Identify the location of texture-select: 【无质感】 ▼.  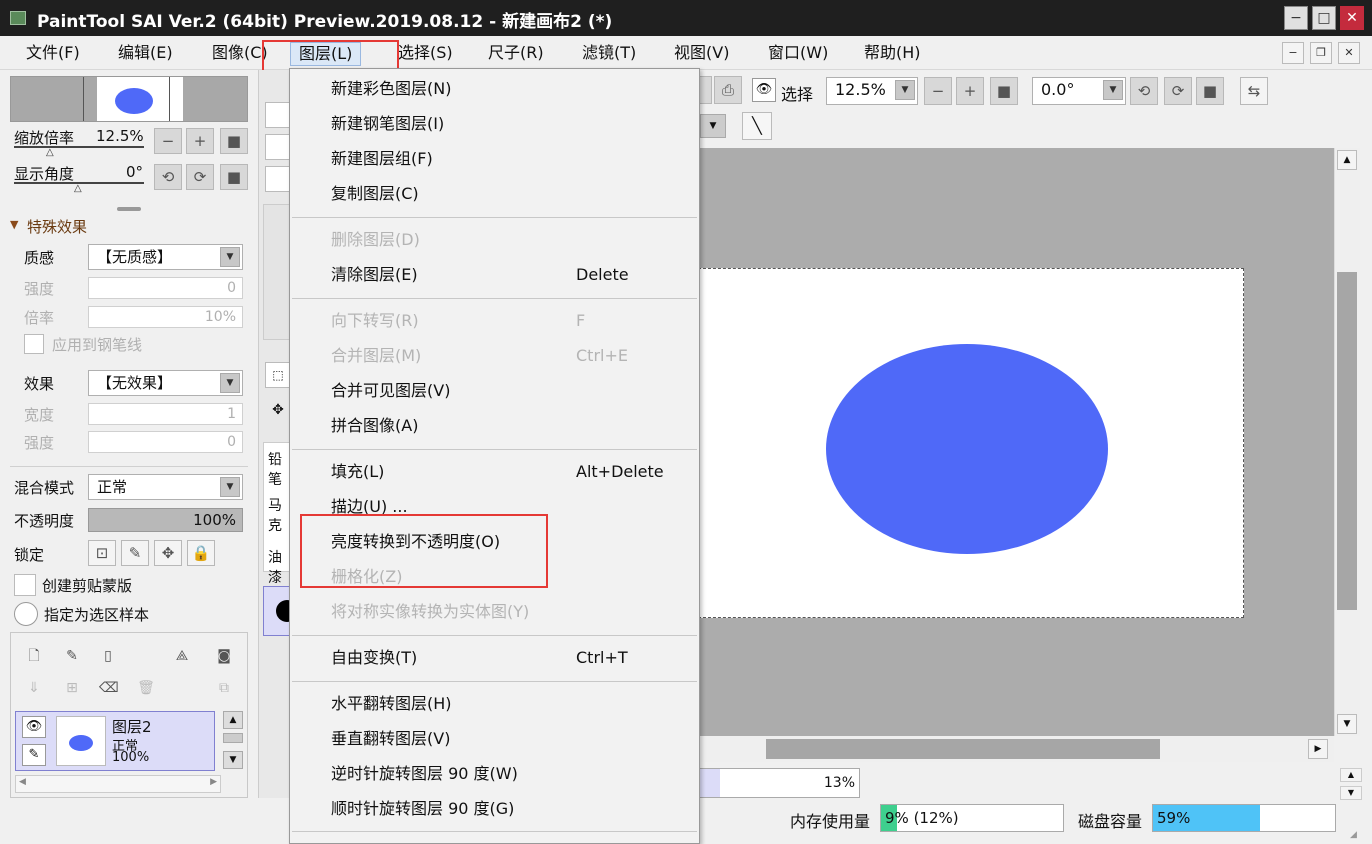
(165, 257).